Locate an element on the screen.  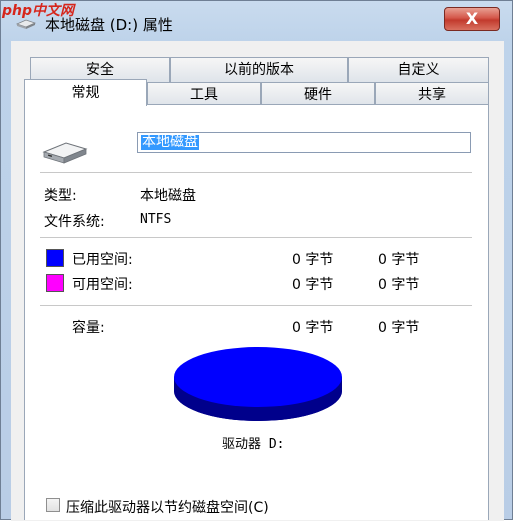
tab-hardware: 硬件 is located at coordinates (318, 93).